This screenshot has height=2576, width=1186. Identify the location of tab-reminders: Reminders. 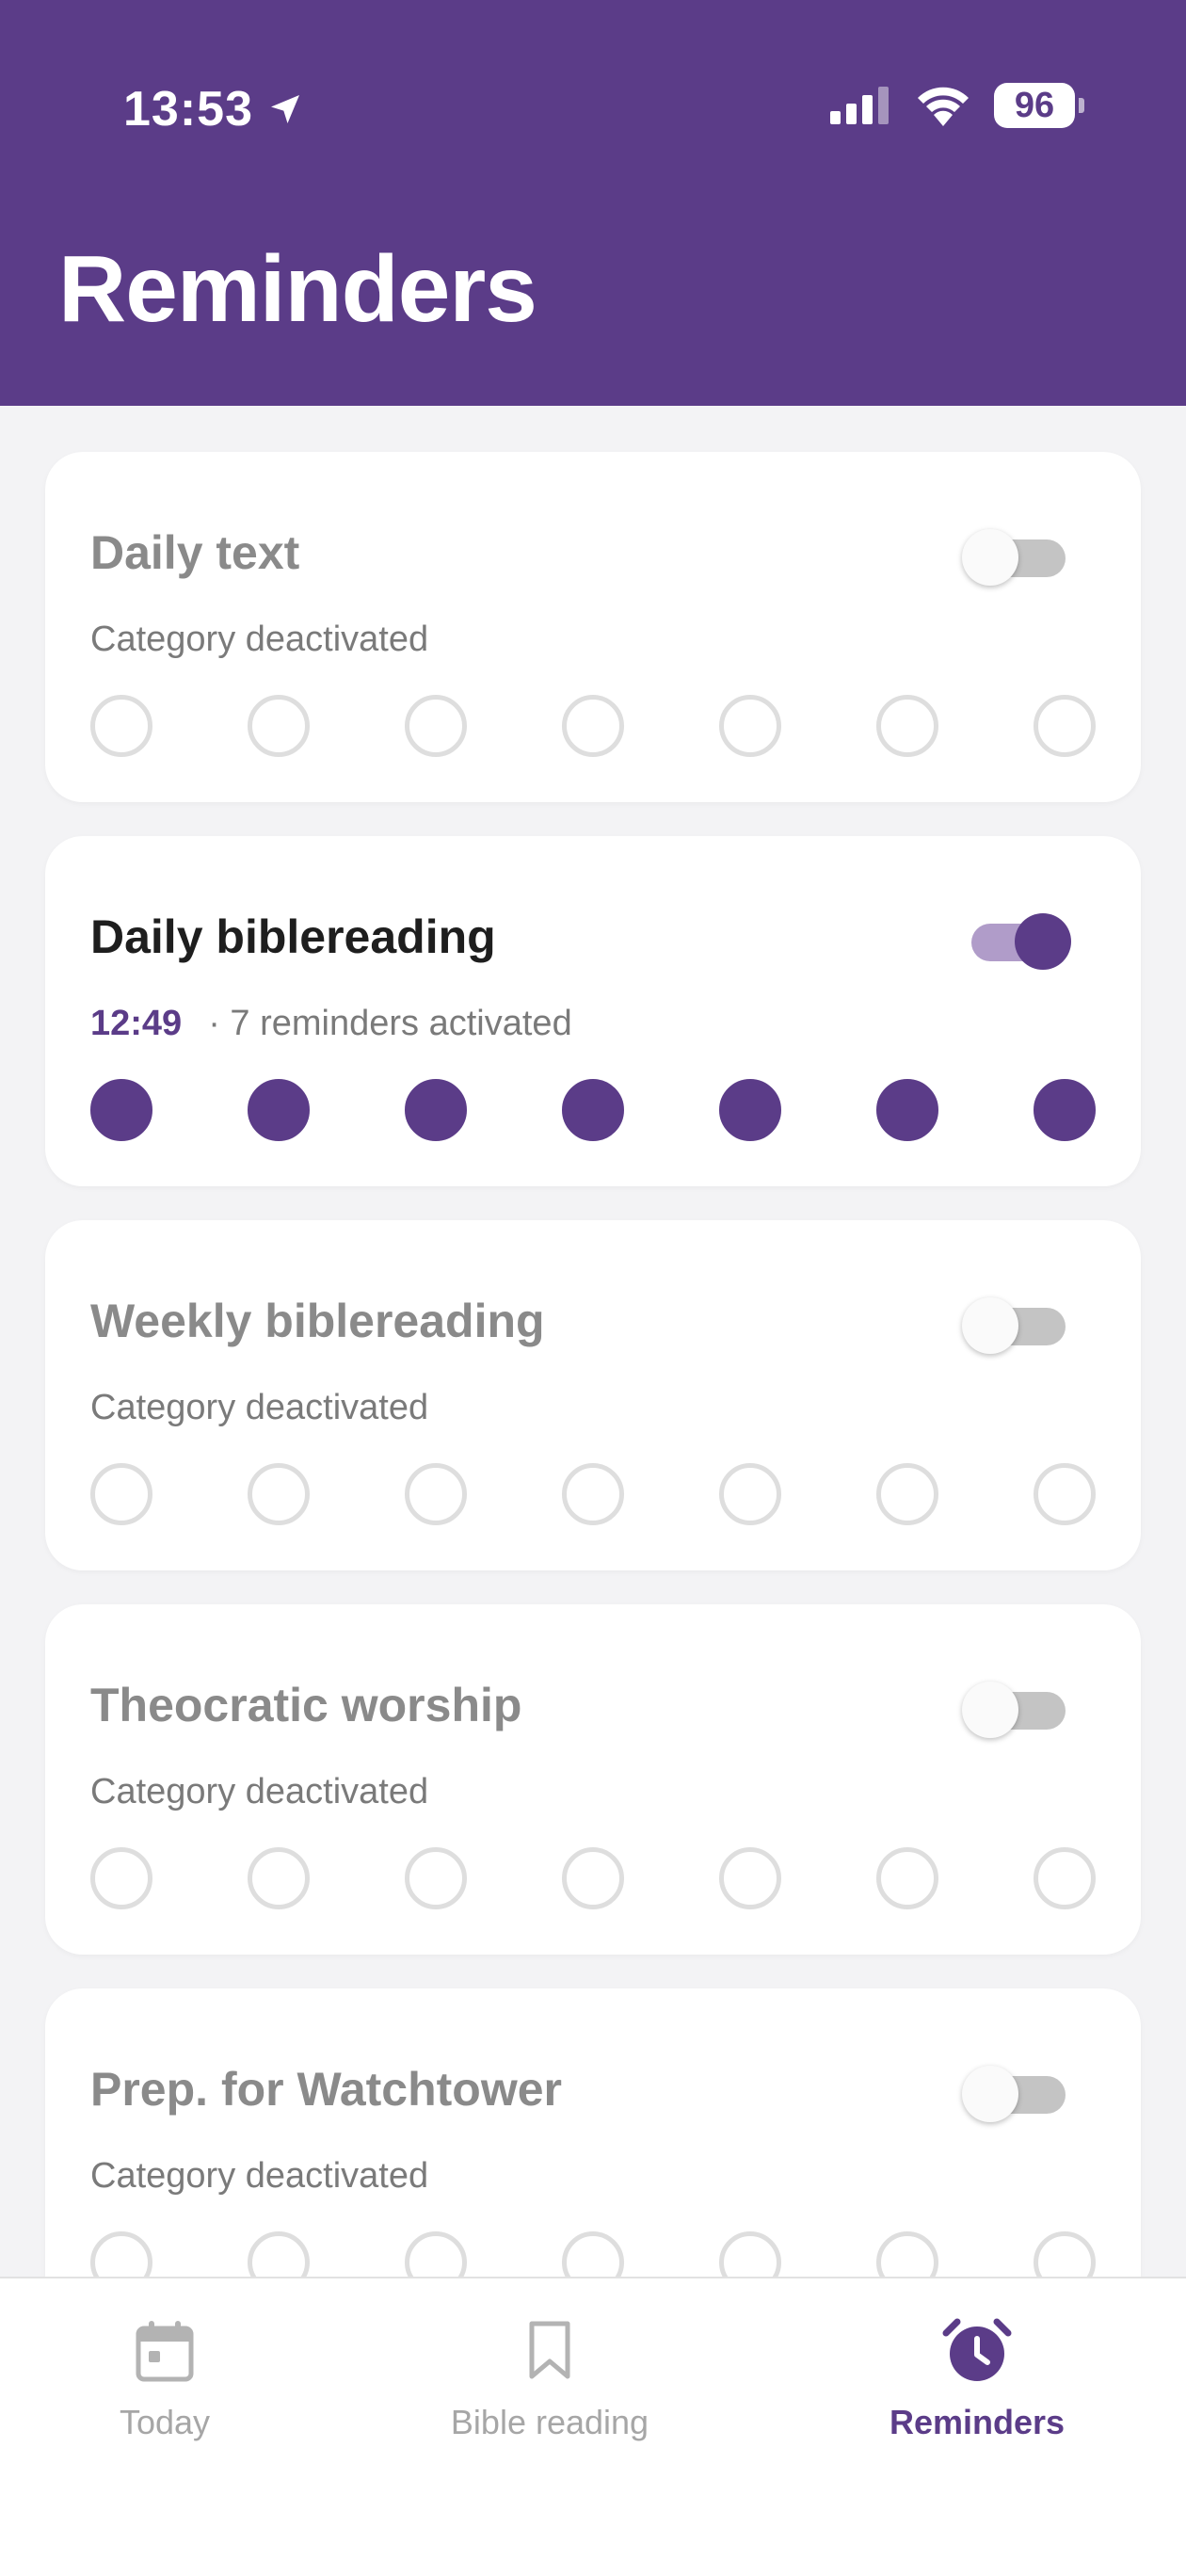
(977, 2379).